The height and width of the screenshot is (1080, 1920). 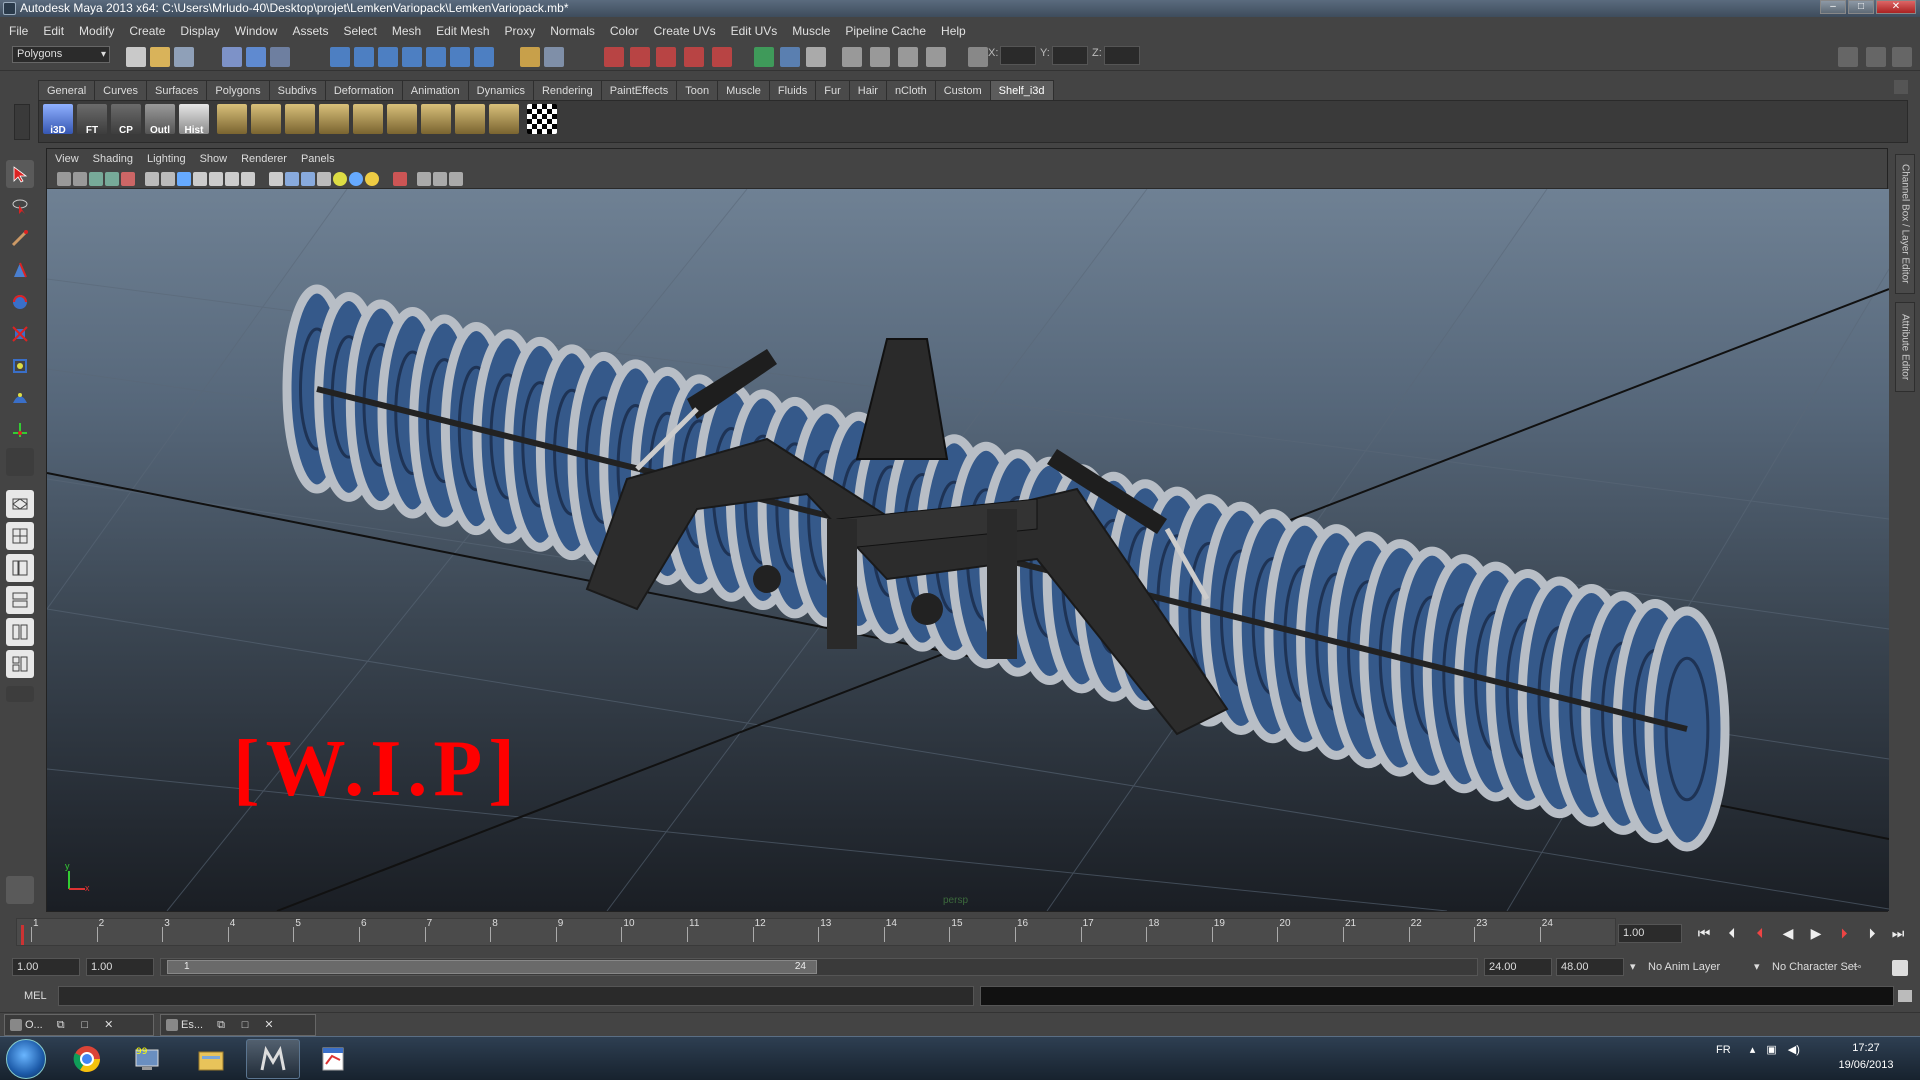 What do you see at coordinates (264, 159) in the screenshot?
I see `panel-menu-renderer: Renderer` at bounding box center [264, 159].